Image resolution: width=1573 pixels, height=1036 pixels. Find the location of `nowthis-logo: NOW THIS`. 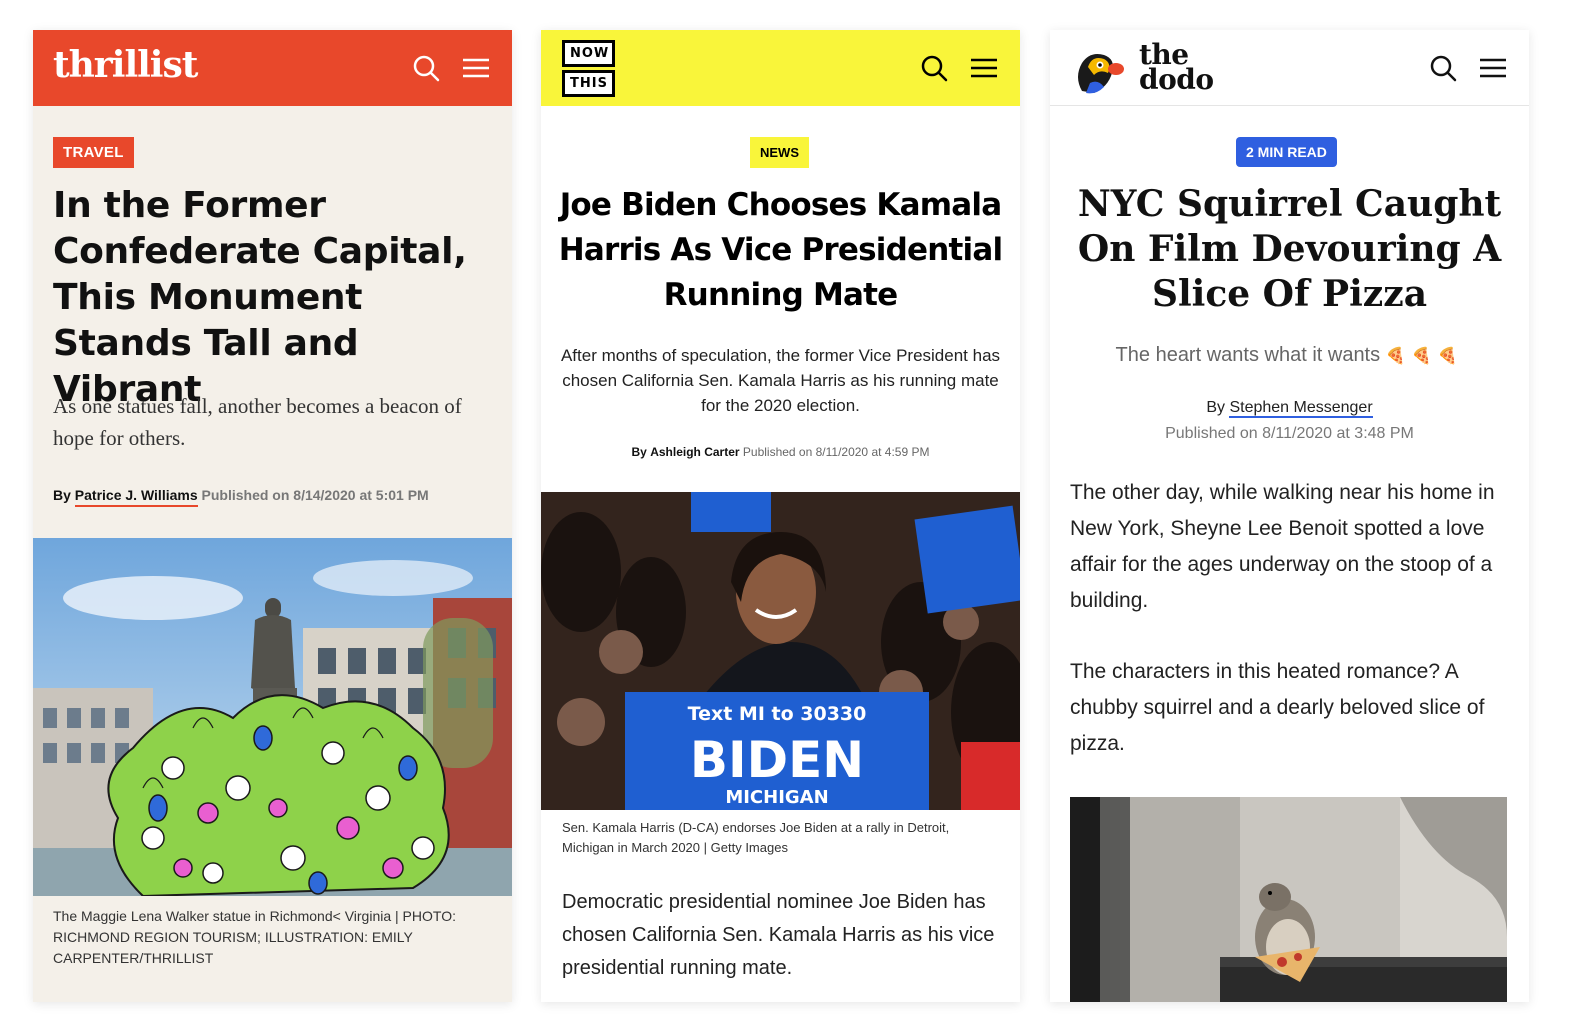

nowthis-logo: NOW THIS is located at coordinates (588, 68).